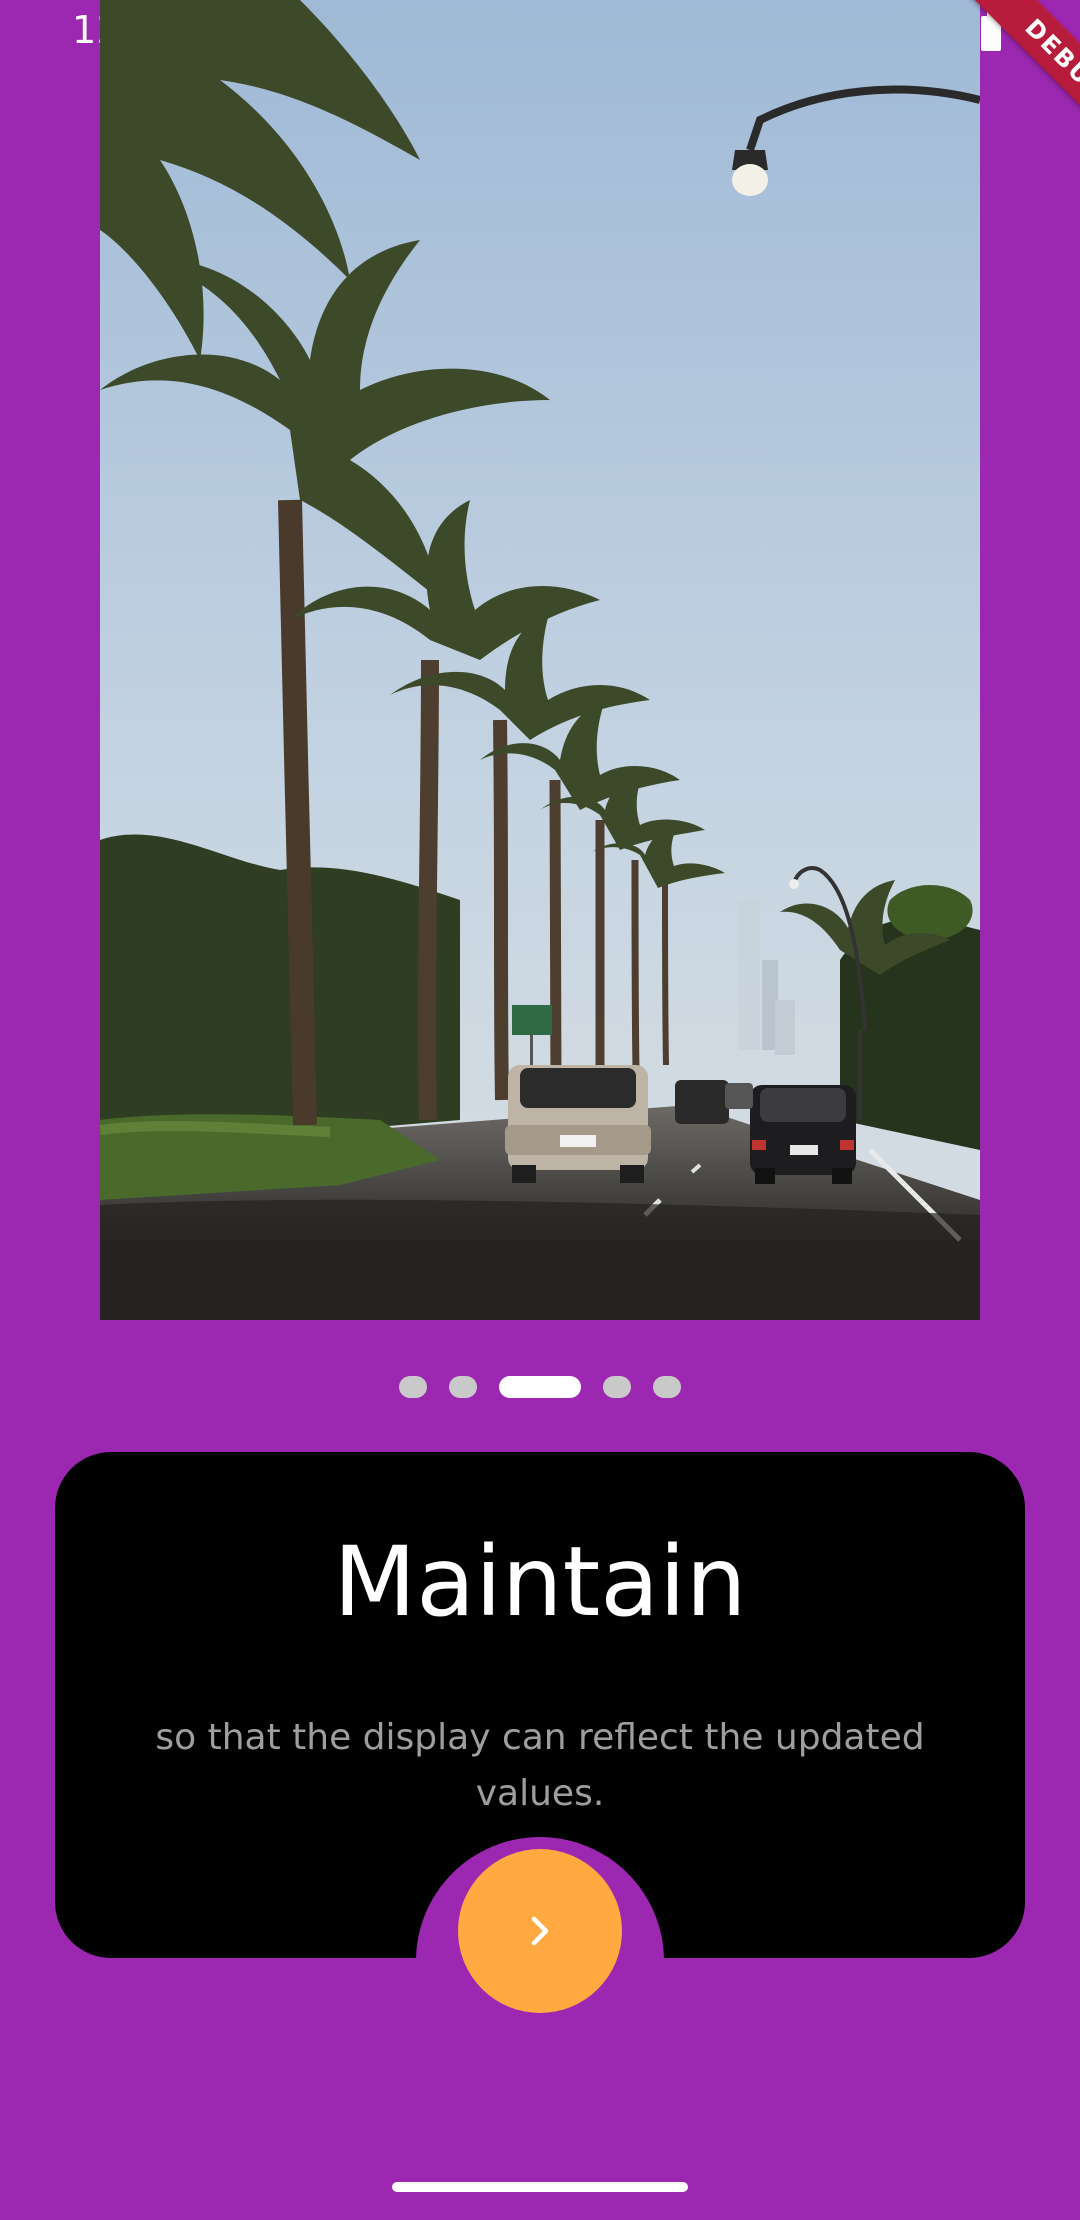 Image resolution: width=1080 pixels, height=2220 pixels. Describe the element at coordinates (540, 2187) in the screenshot. I see `gesture-navigation-bar` at that location.